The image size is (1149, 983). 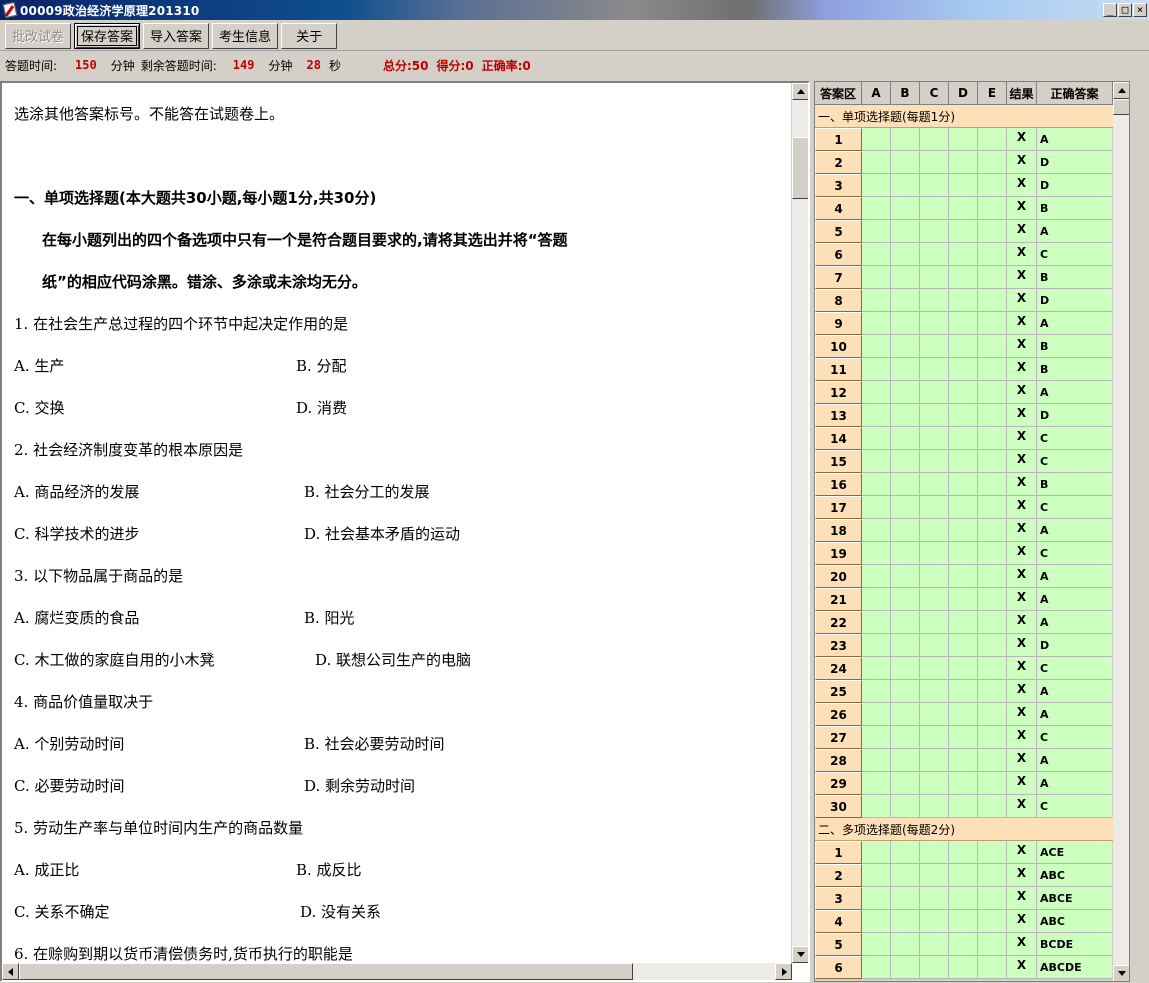 What do you see at coordinates (107, 35) in the screenshot?
I see `save-answers-button: 保存答案` at bounding box center [107, 35].